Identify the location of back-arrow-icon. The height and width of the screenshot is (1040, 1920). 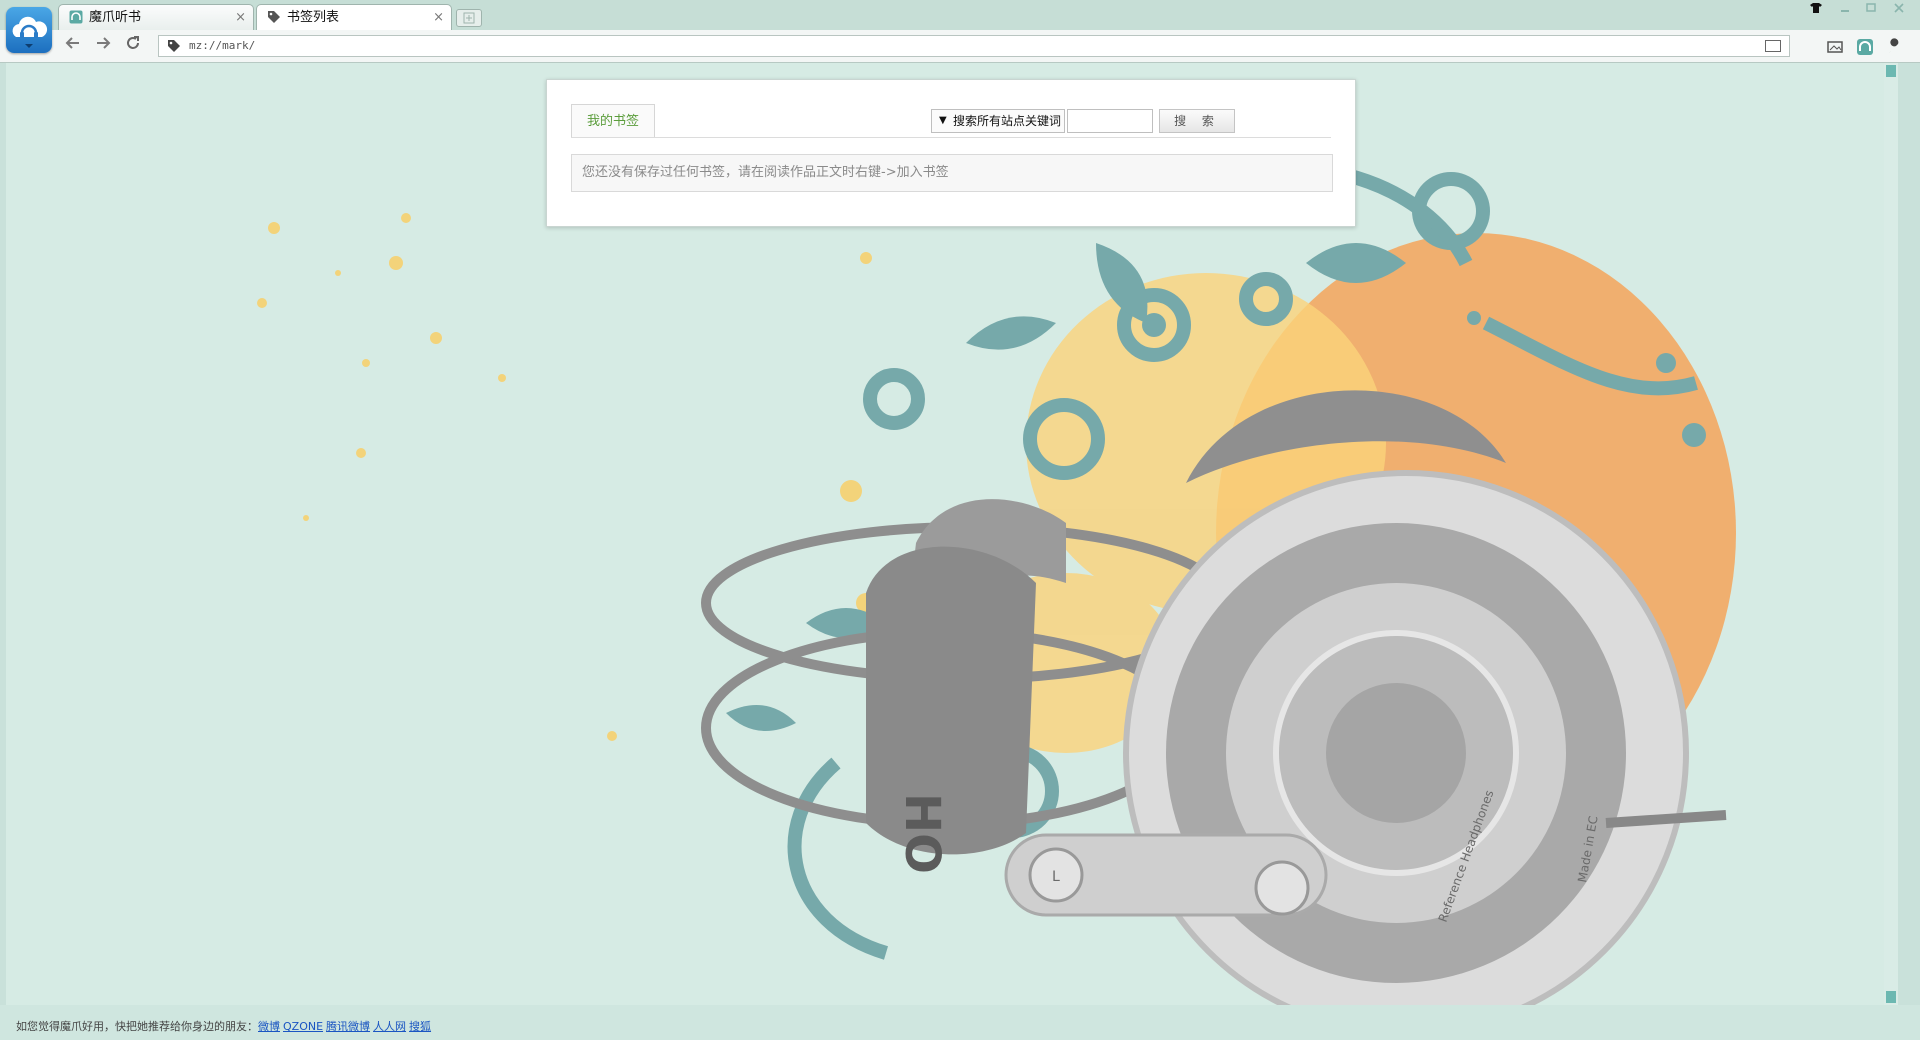
(73, 46).